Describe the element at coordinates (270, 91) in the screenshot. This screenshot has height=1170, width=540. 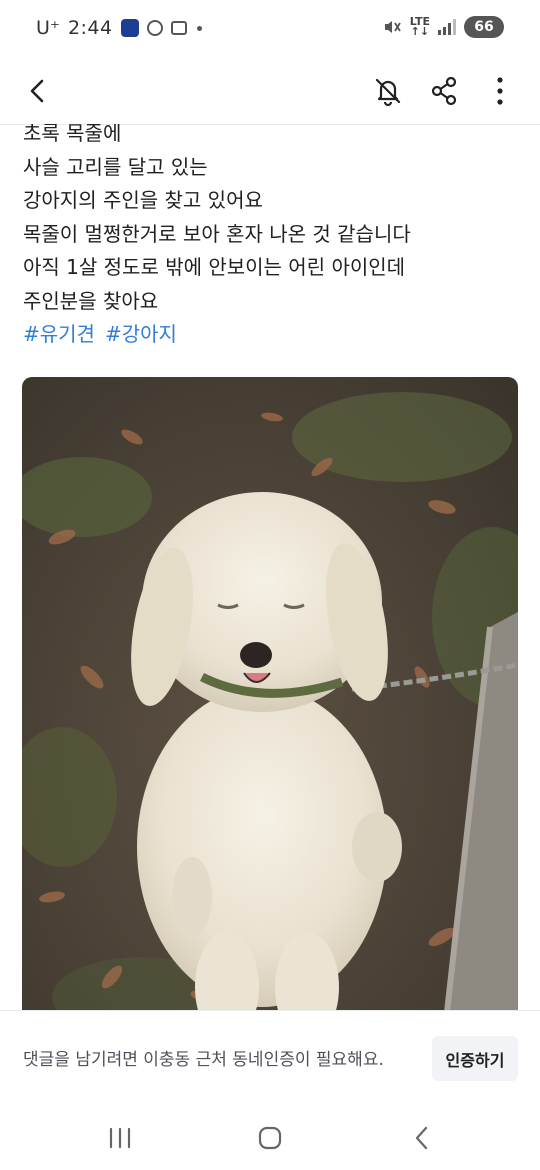
I see `app-bar` at that location.